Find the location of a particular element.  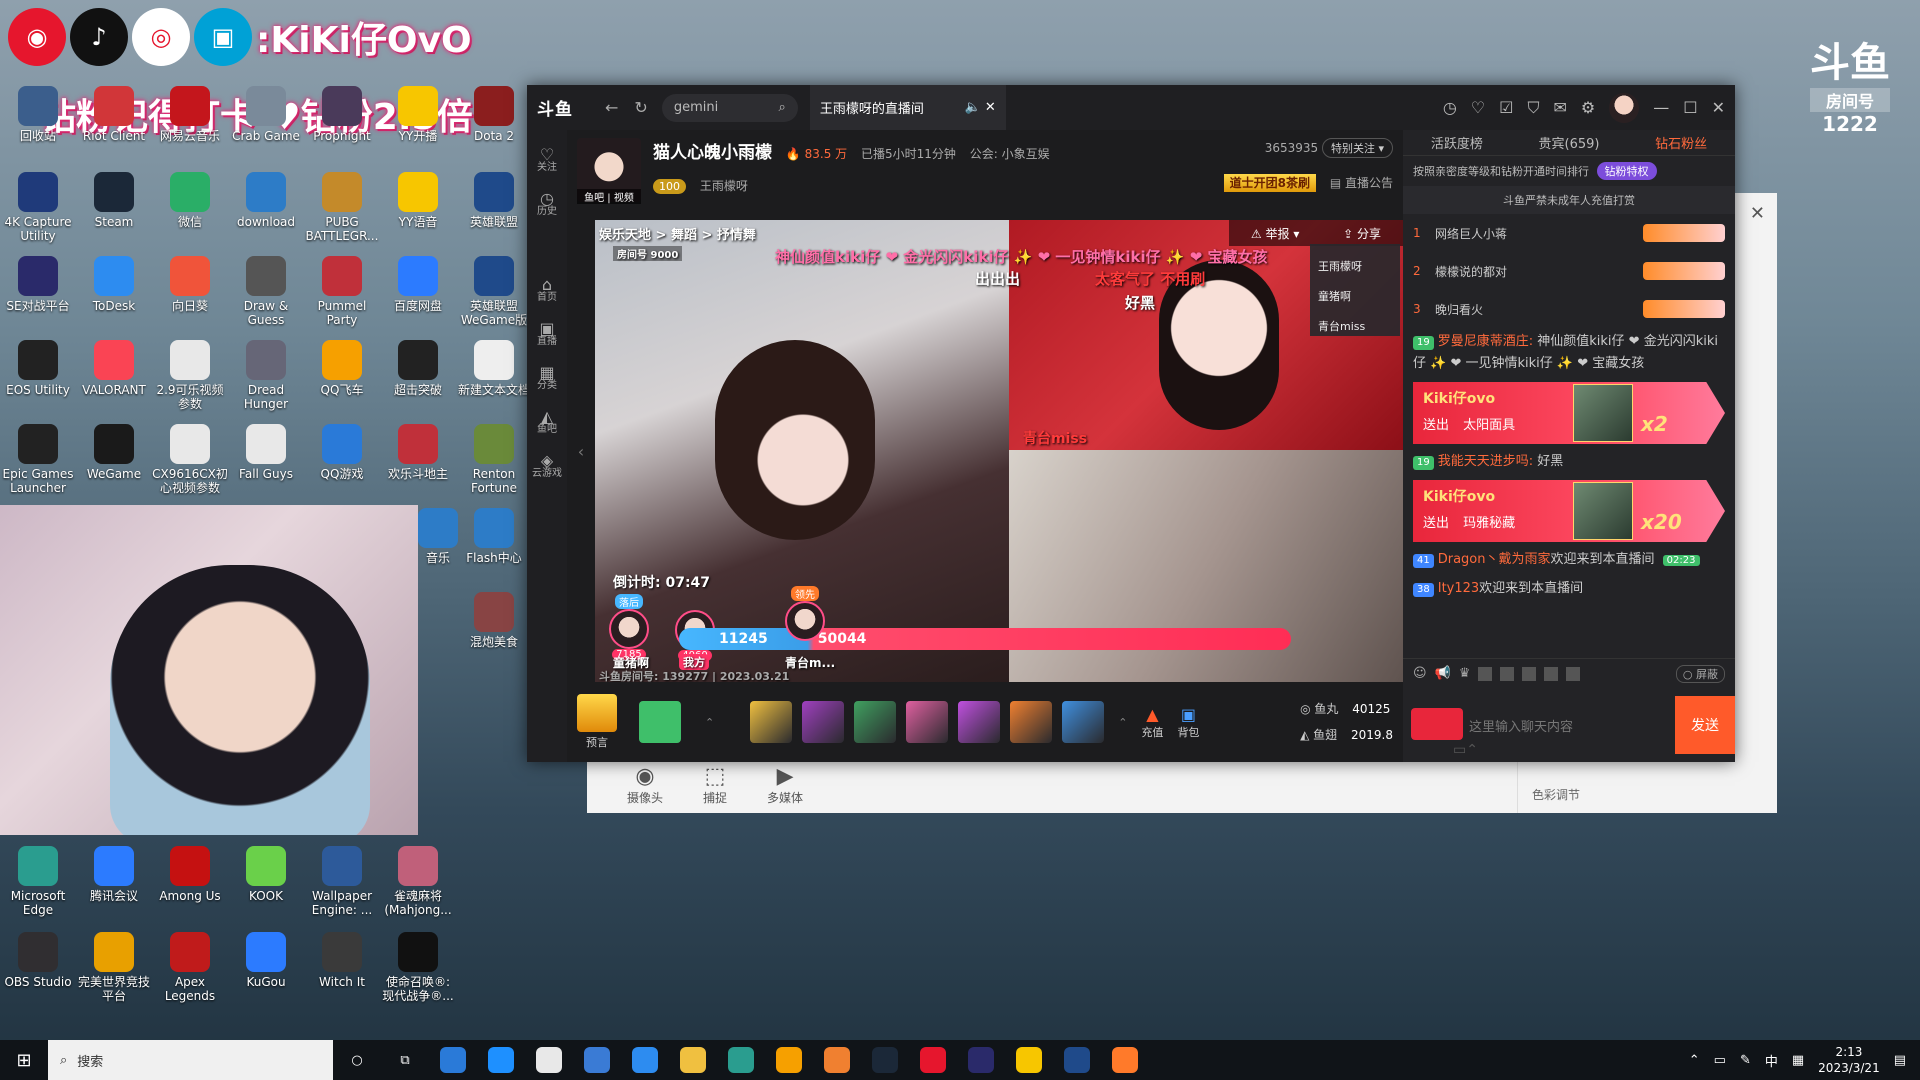

ime-indicator: 中 is located at coordinates (1771, 1060).